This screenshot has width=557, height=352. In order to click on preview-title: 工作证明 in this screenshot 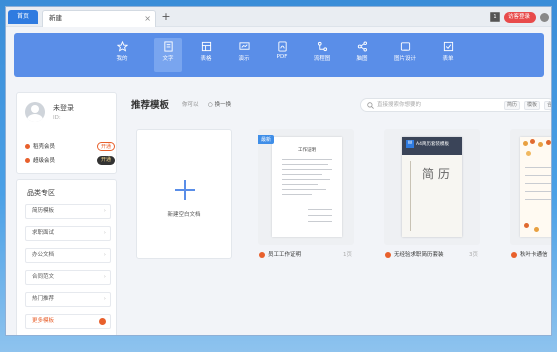, I will do `click(307, 150)`.